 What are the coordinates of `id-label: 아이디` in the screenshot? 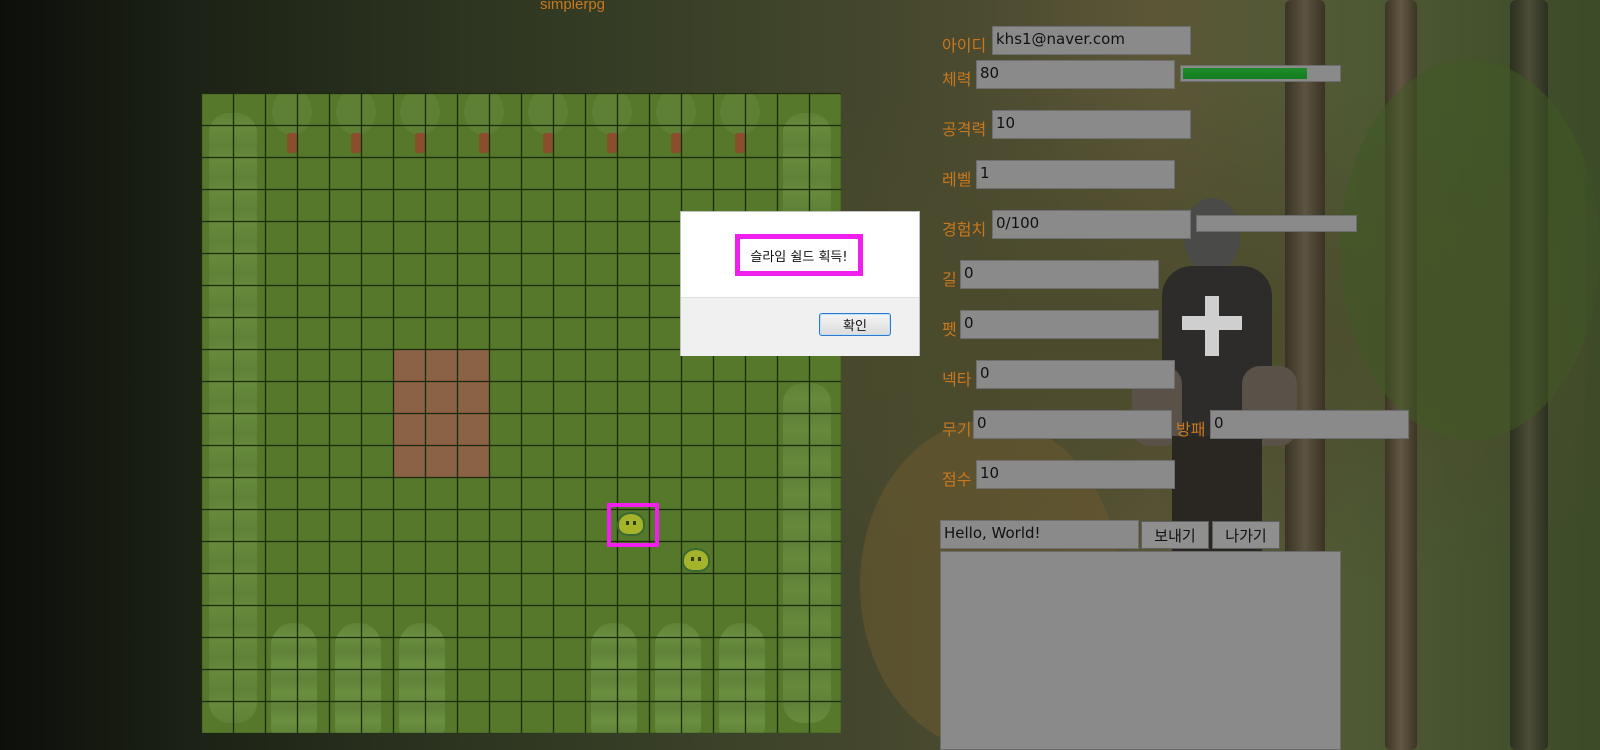 It's located at (964, 45).